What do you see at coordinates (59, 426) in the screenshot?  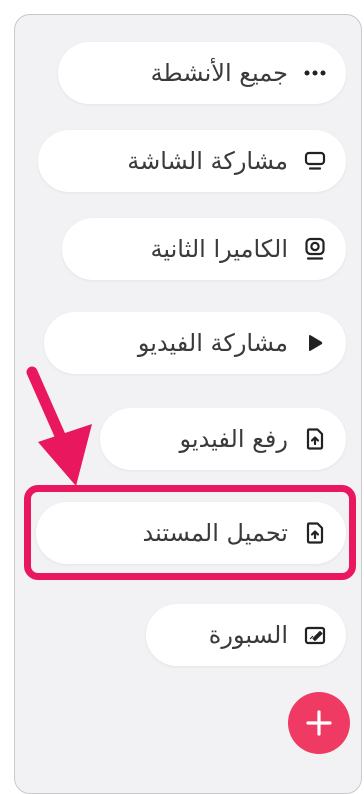 I see `annotation-arrow` at bounding box center [59, 426].